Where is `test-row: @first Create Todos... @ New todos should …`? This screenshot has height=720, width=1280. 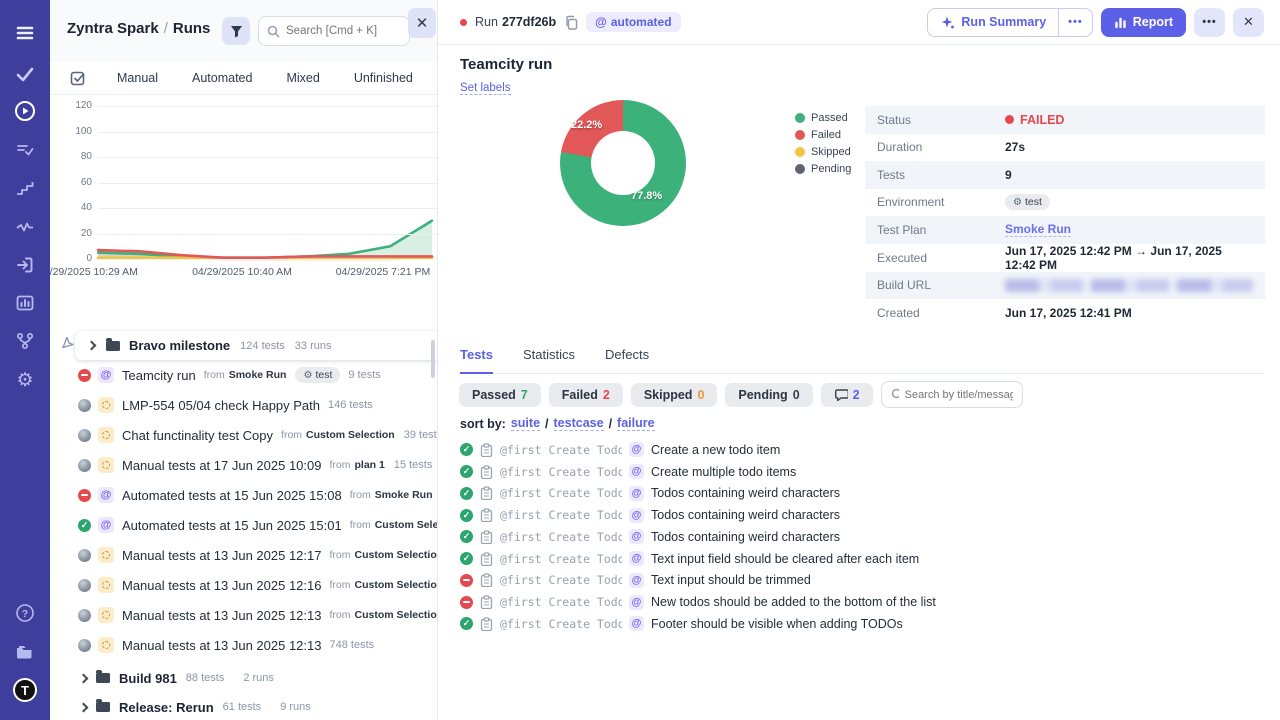 test-row: @first Create Todos... @ New todos should … is located at coordinates (862, 602).